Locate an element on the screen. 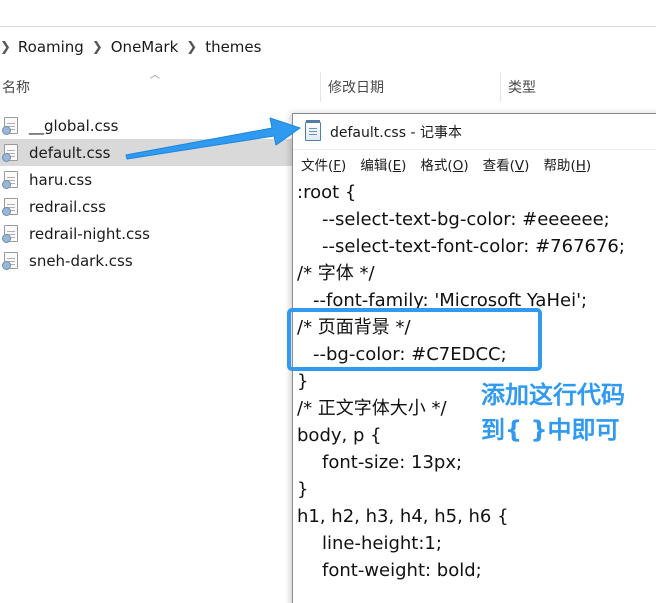  code-line: --select-text-font-color: #767676; is located at coordinates (473, 246).